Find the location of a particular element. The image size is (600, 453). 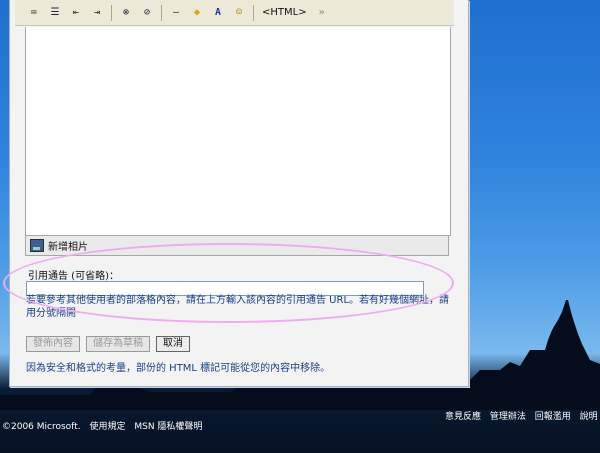

indent-icon: ⇥ is located at coordinates (97, 13).